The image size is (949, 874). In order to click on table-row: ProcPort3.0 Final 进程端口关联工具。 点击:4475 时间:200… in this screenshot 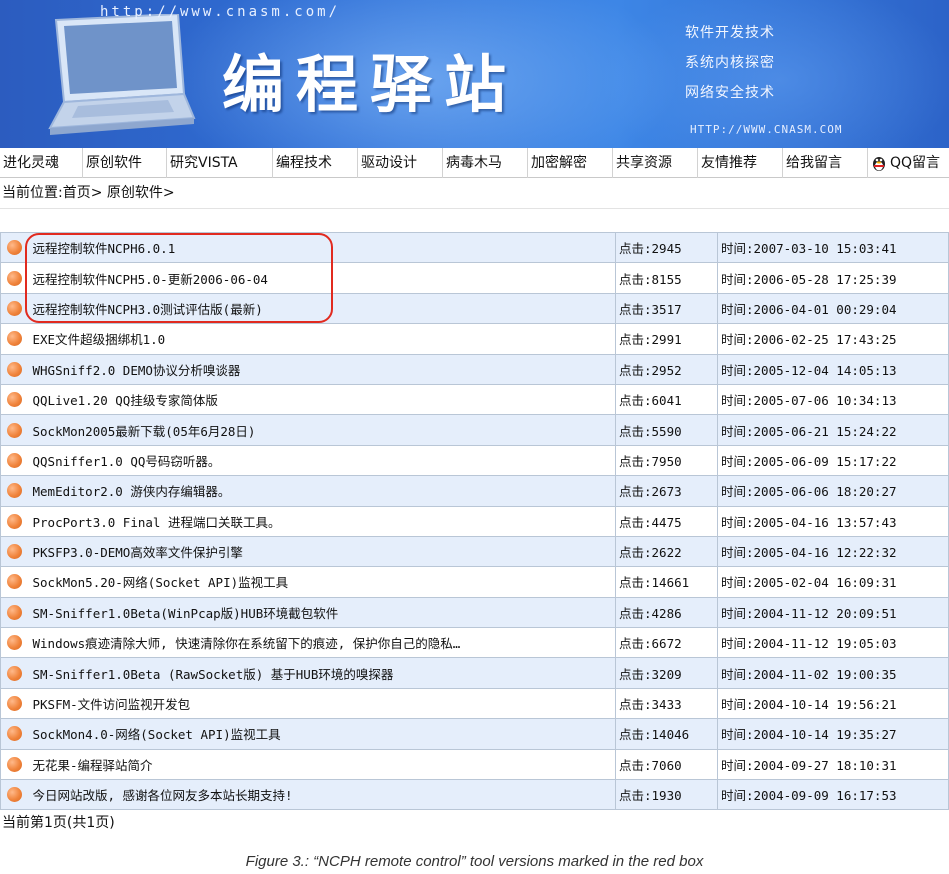, I will do `click(474, 521)`.